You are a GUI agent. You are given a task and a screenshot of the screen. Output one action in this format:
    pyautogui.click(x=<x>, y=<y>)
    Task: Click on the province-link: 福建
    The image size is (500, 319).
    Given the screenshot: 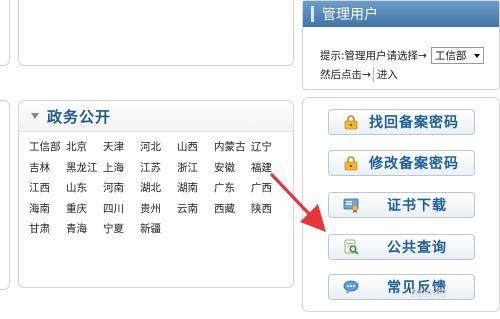 What is the action you would take?
    pyautogui.click(x=269, y=168)
    